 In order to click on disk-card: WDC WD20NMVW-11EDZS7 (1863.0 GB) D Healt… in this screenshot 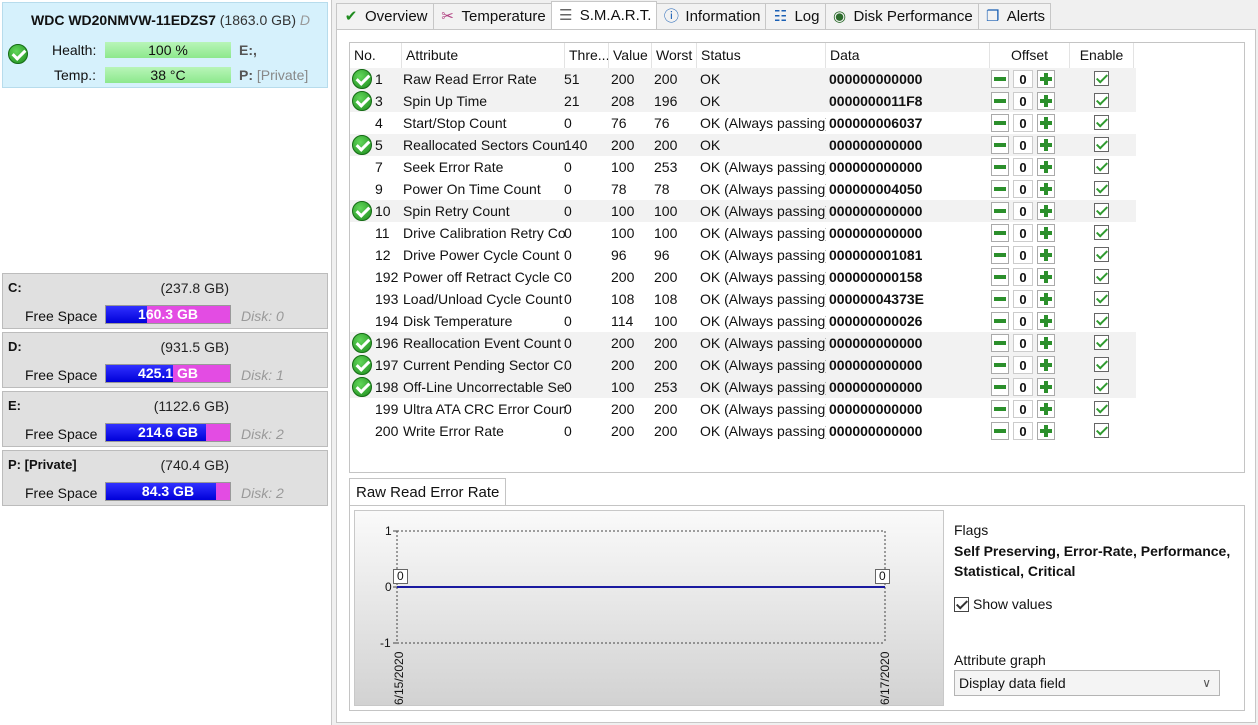, I will do `click(165, 45)`.